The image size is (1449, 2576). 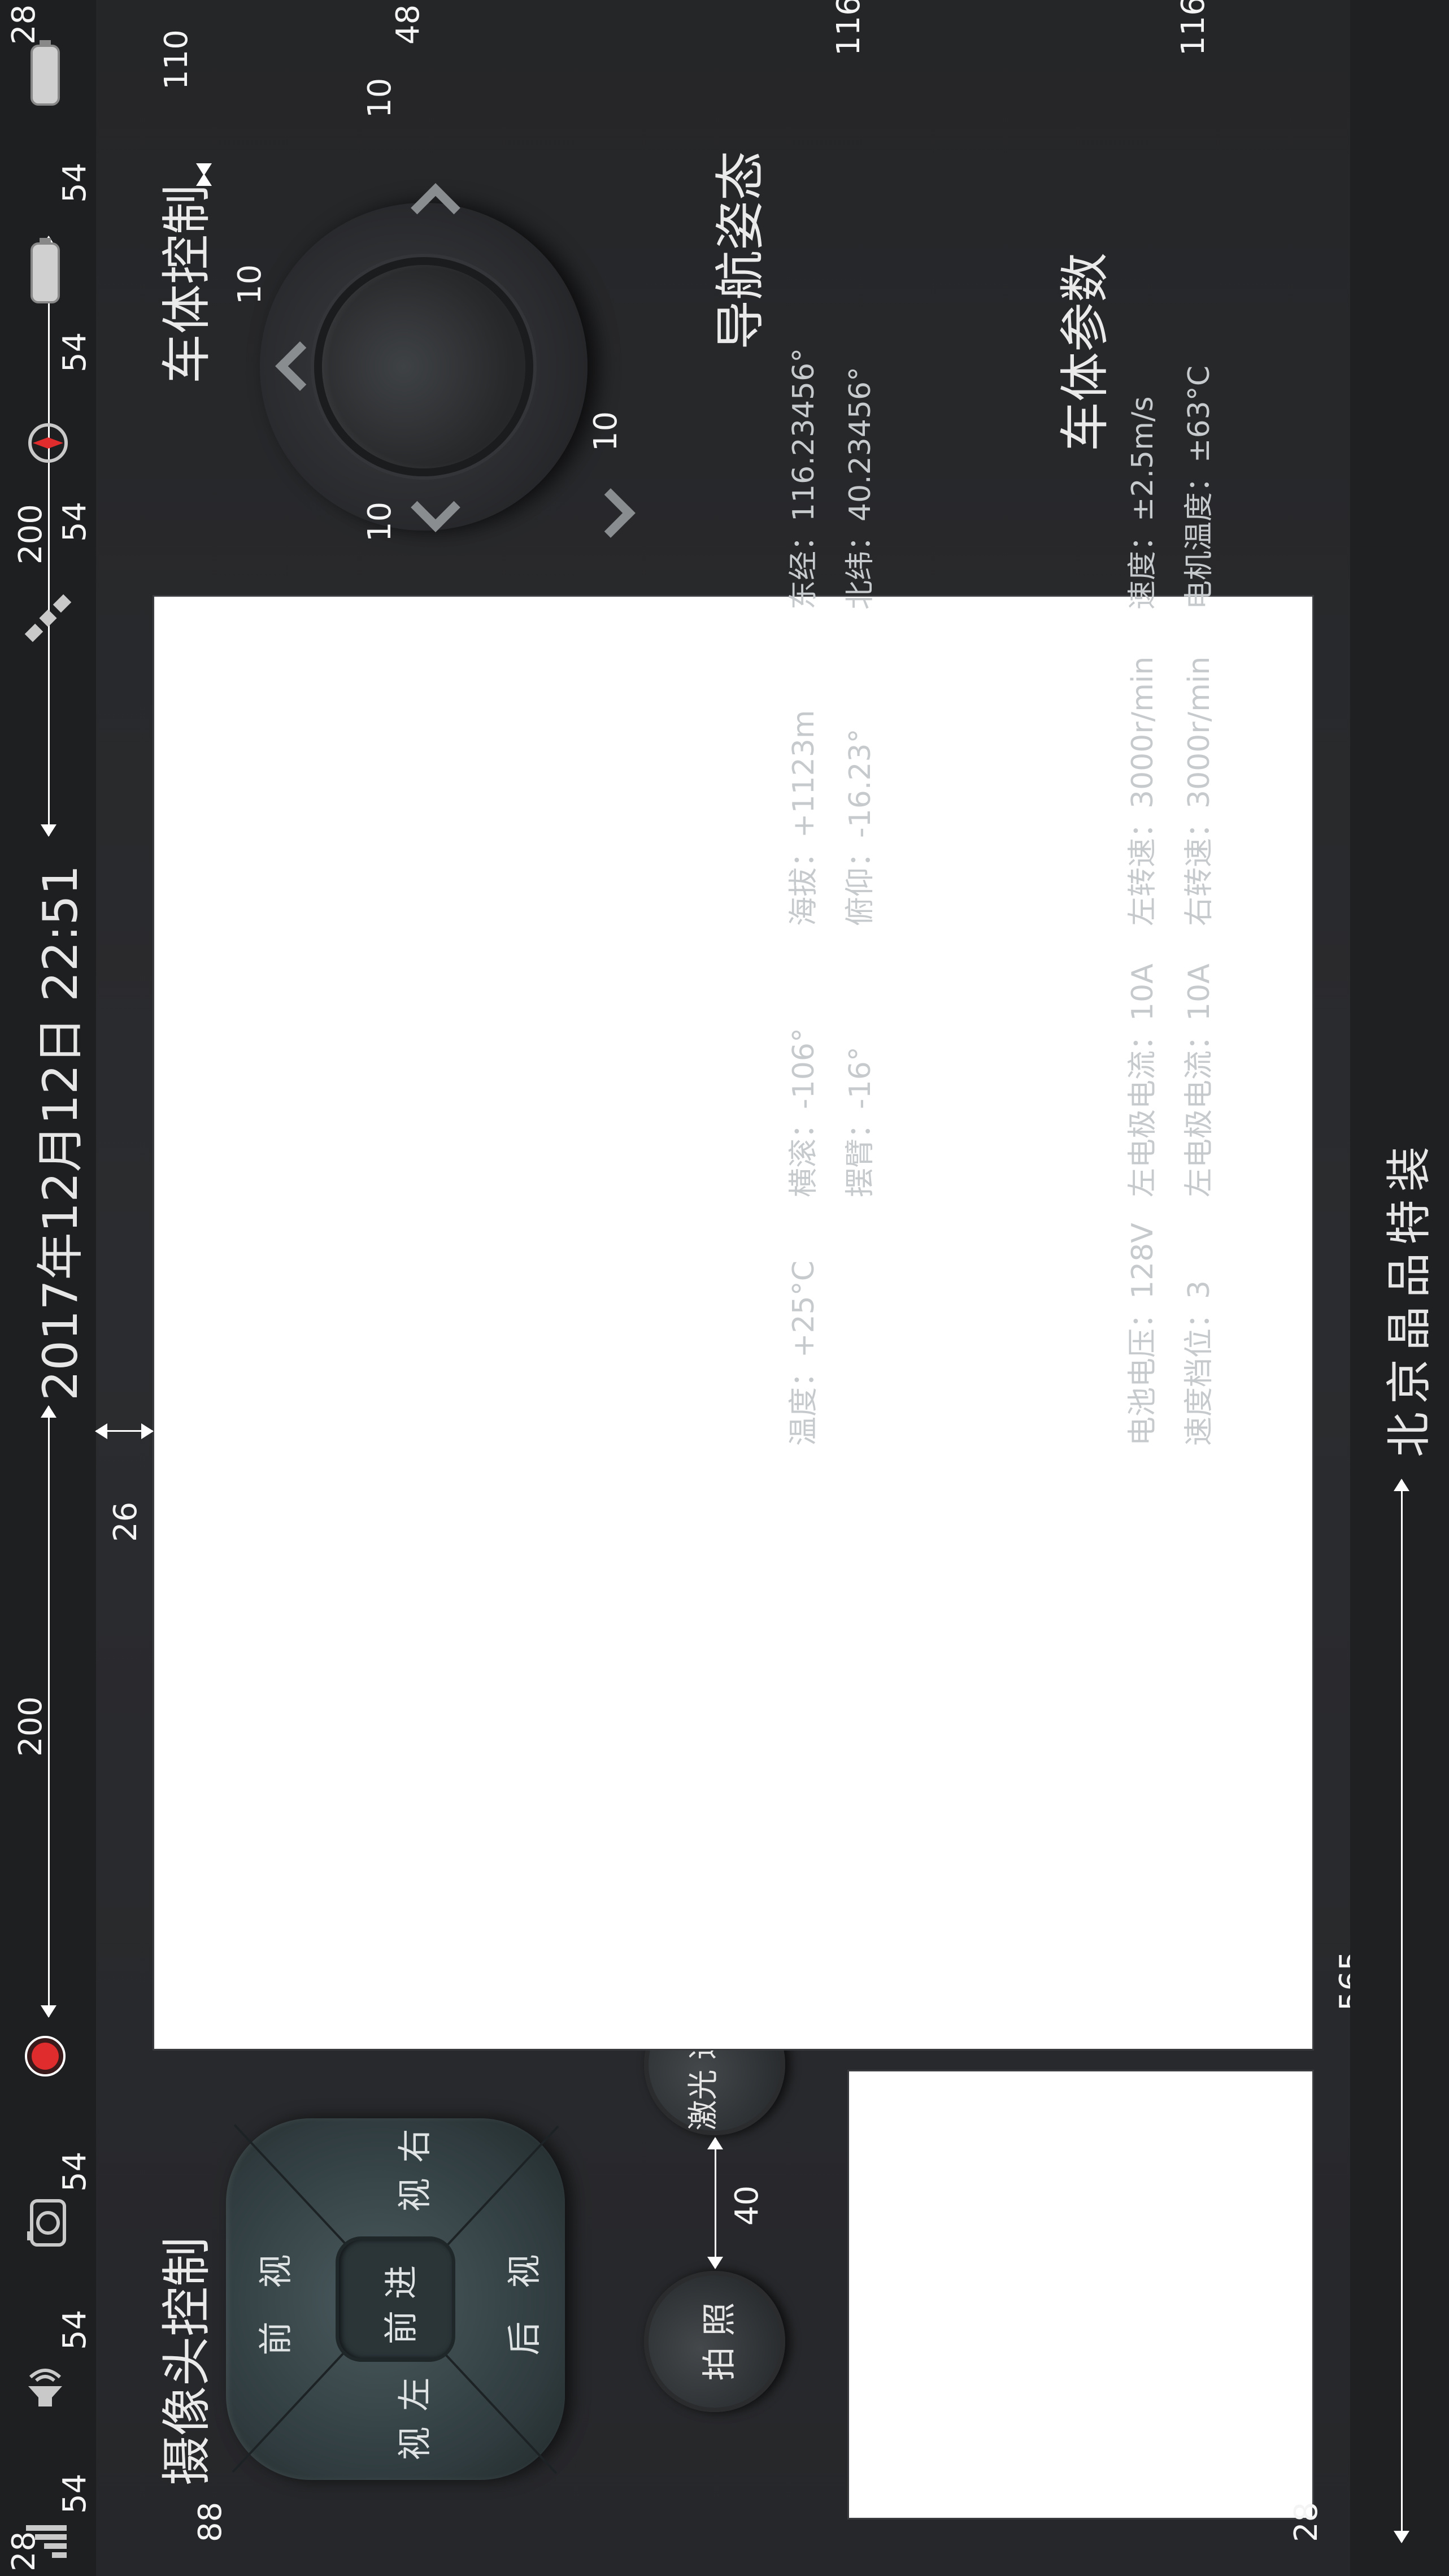 I want to click on right-current-value: 左电极电流：10A, so click(x=1199, y=1080).